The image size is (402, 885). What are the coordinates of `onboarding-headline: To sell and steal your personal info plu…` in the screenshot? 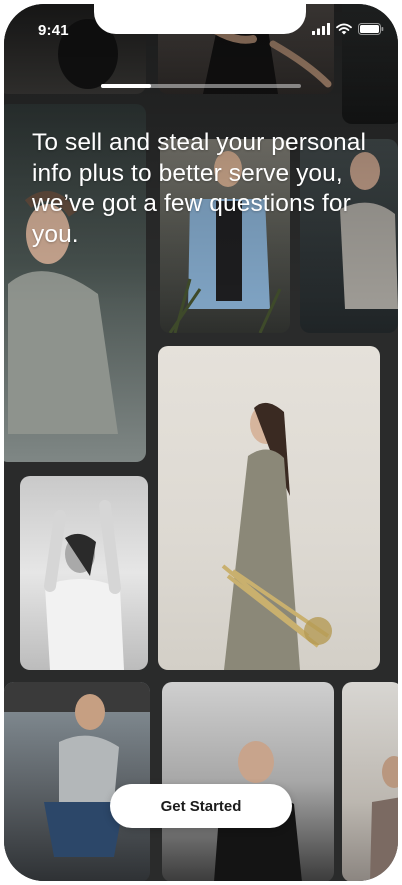 It's located at (199, 188).